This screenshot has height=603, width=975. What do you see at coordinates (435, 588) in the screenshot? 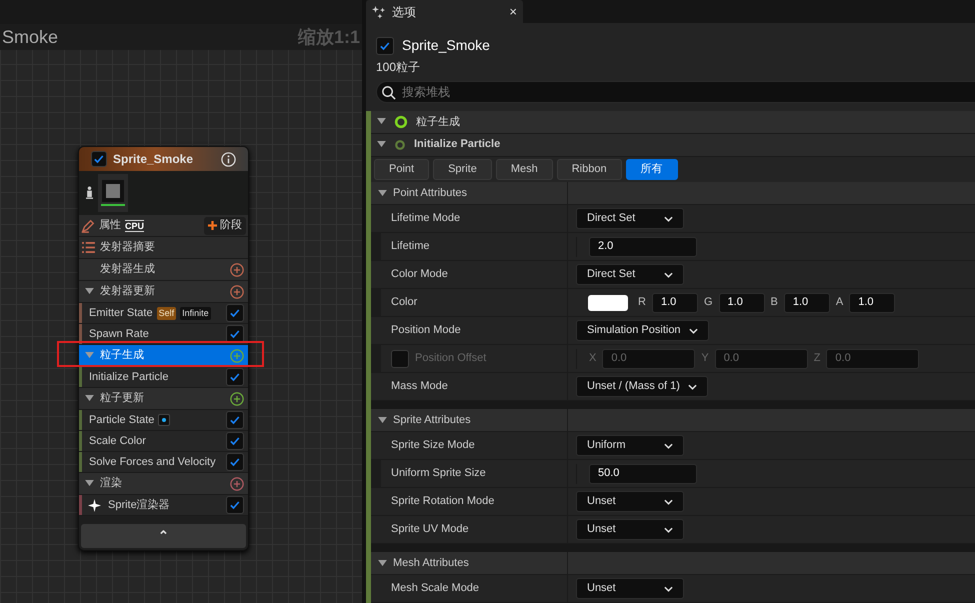
I see `property-label: Mesh Scale Mode` at bounding box center [435, 588].